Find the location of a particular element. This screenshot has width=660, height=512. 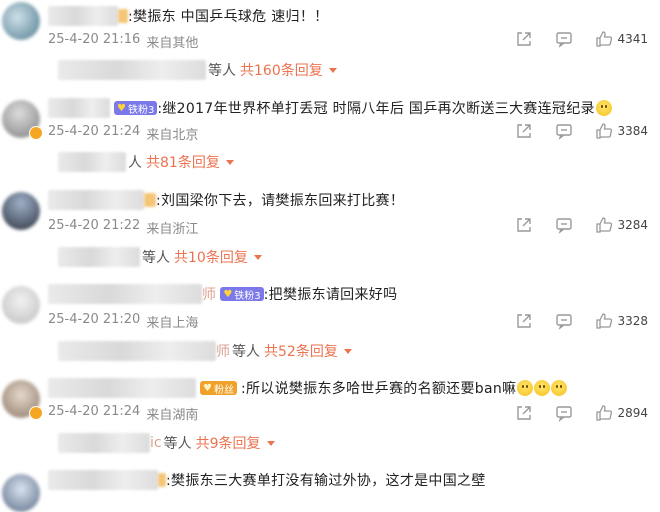

comment-location: 来自浙江 is located at coordinates (172, 229).